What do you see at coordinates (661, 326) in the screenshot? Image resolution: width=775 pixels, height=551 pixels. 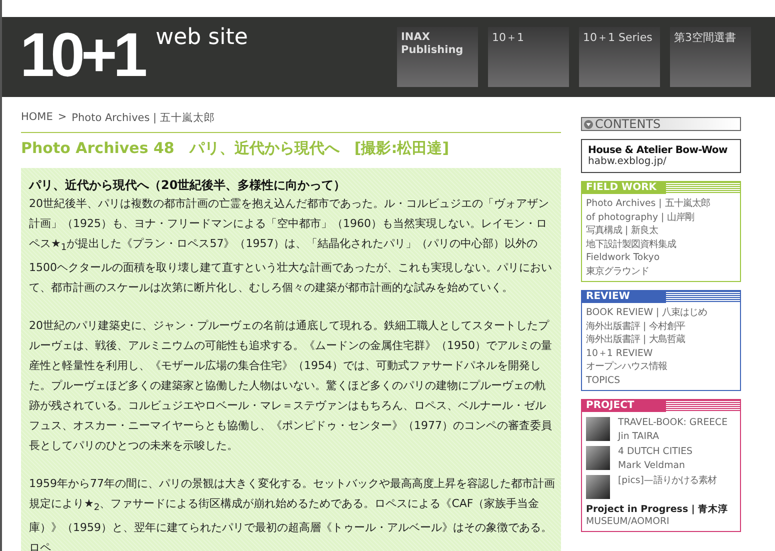 I see `sidebar-link: 海外出版書評 | 今村創平` at bounding box center [661, 326].